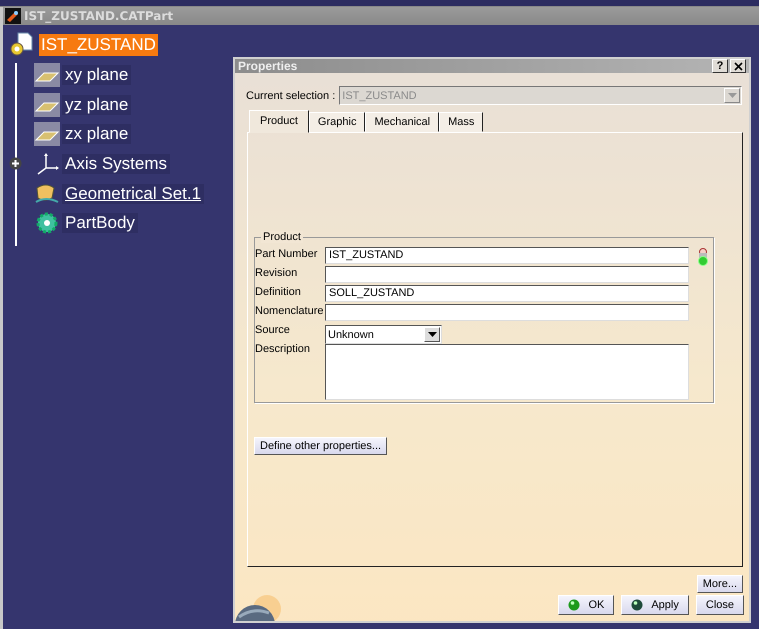 Image resolution: width=759 pixels, height=629 pixels. I want to click on tree-item-label: xy plane, so click(97, 74).